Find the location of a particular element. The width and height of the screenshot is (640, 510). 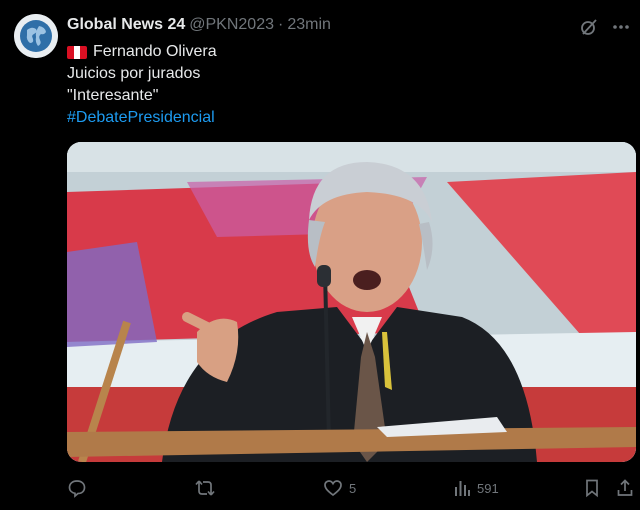

tweet-line-text: "Interesante" is located at coordinates (113, 95).